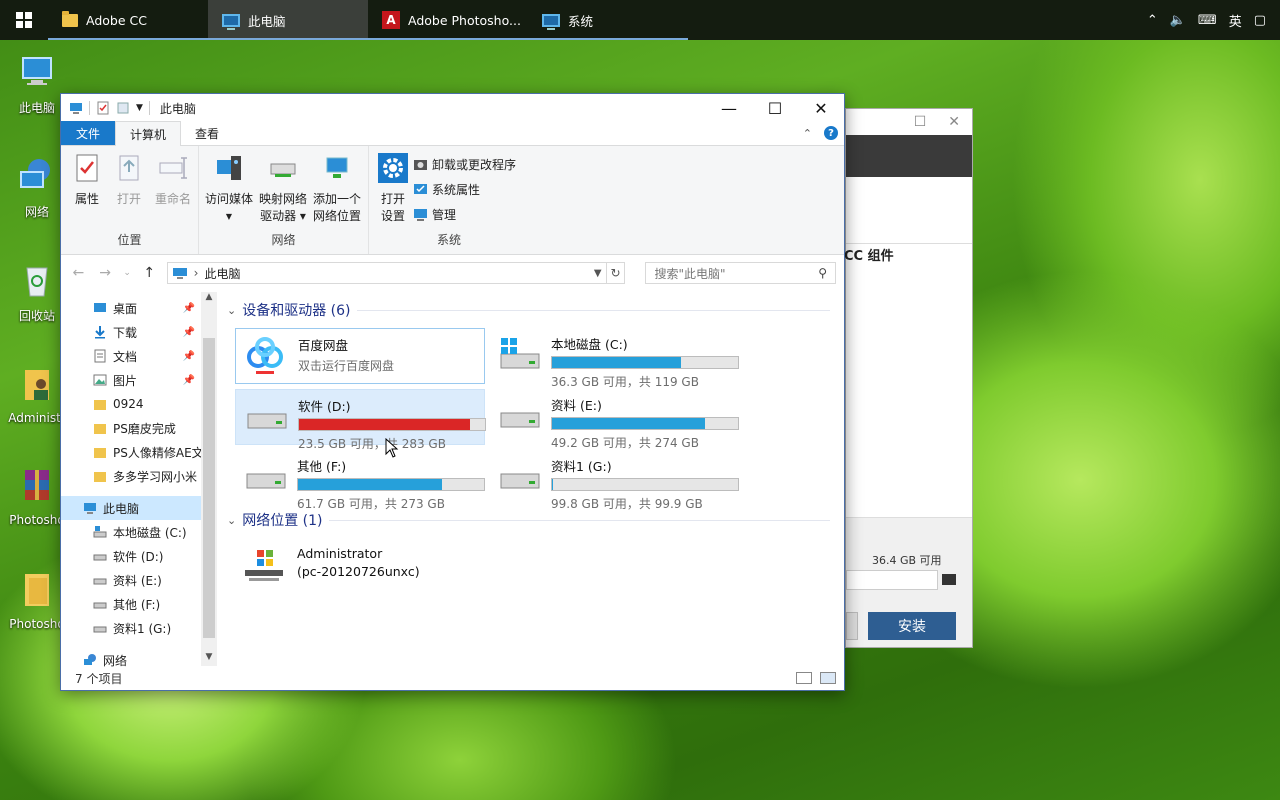 Image resolution: width=1280 pixels, height=800 pixels. I want to click on browse-folder-icon, so click(949, 579).